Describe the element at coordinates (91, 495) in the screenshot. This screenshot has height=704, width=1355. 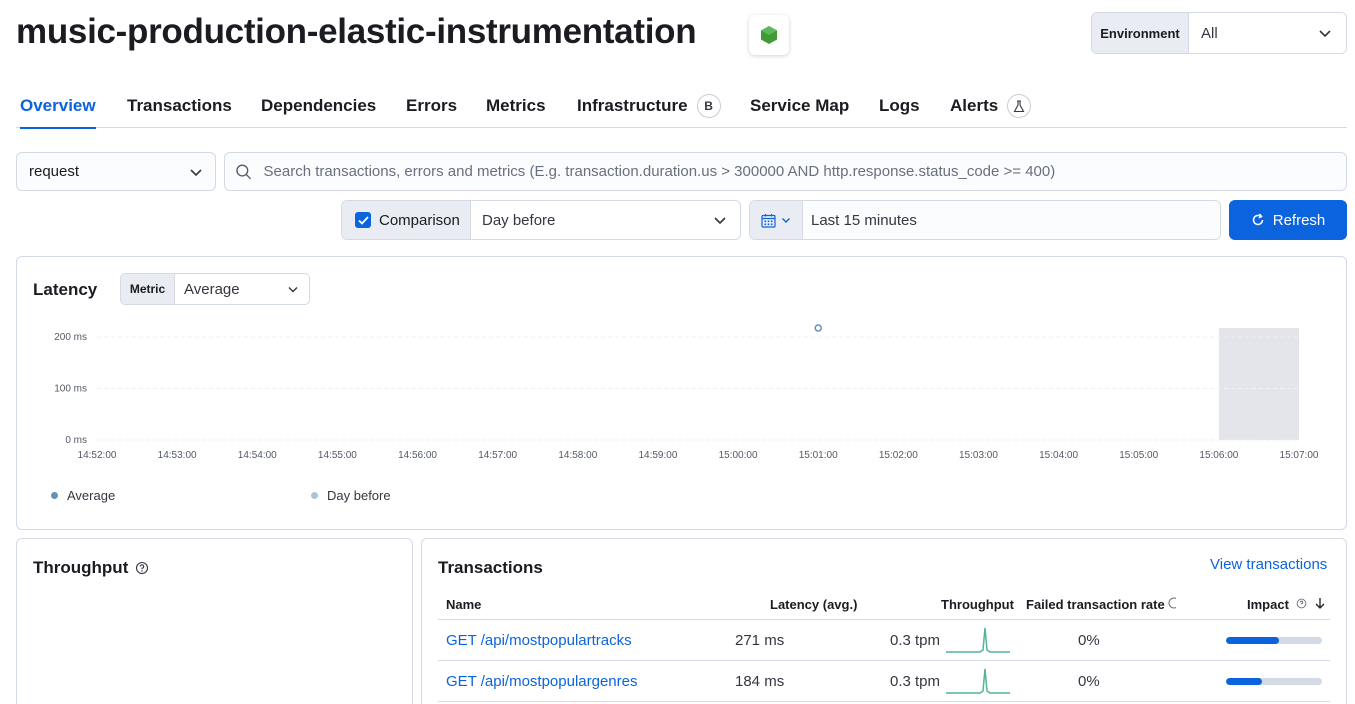
I see `legend-average-label: Average` at that location.